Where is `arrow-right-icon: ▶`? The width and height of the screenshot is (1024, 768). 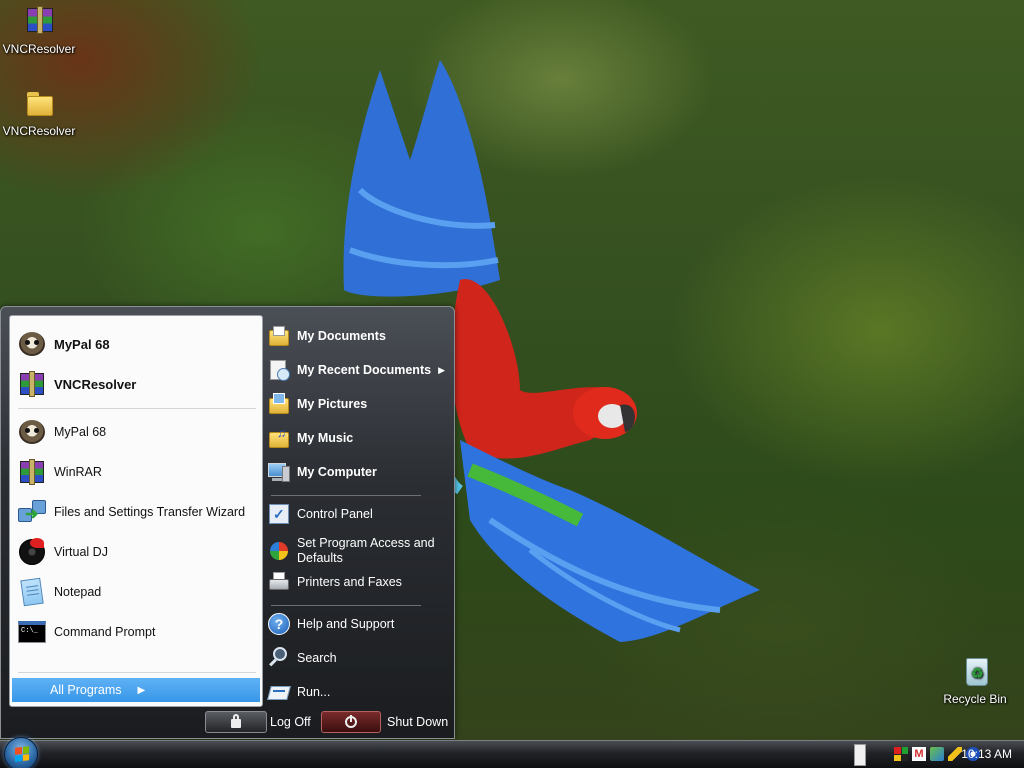 arrow-right-icon: ▶ is located at coordinates (141, 690).